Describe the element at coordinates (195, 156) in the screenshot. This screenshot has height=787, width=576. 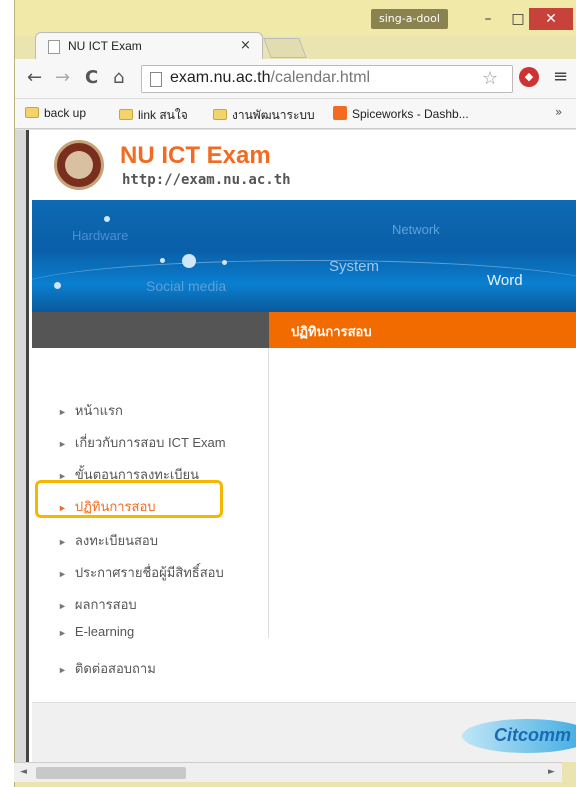
I see `site-title: NU ICT Exam` at that location.